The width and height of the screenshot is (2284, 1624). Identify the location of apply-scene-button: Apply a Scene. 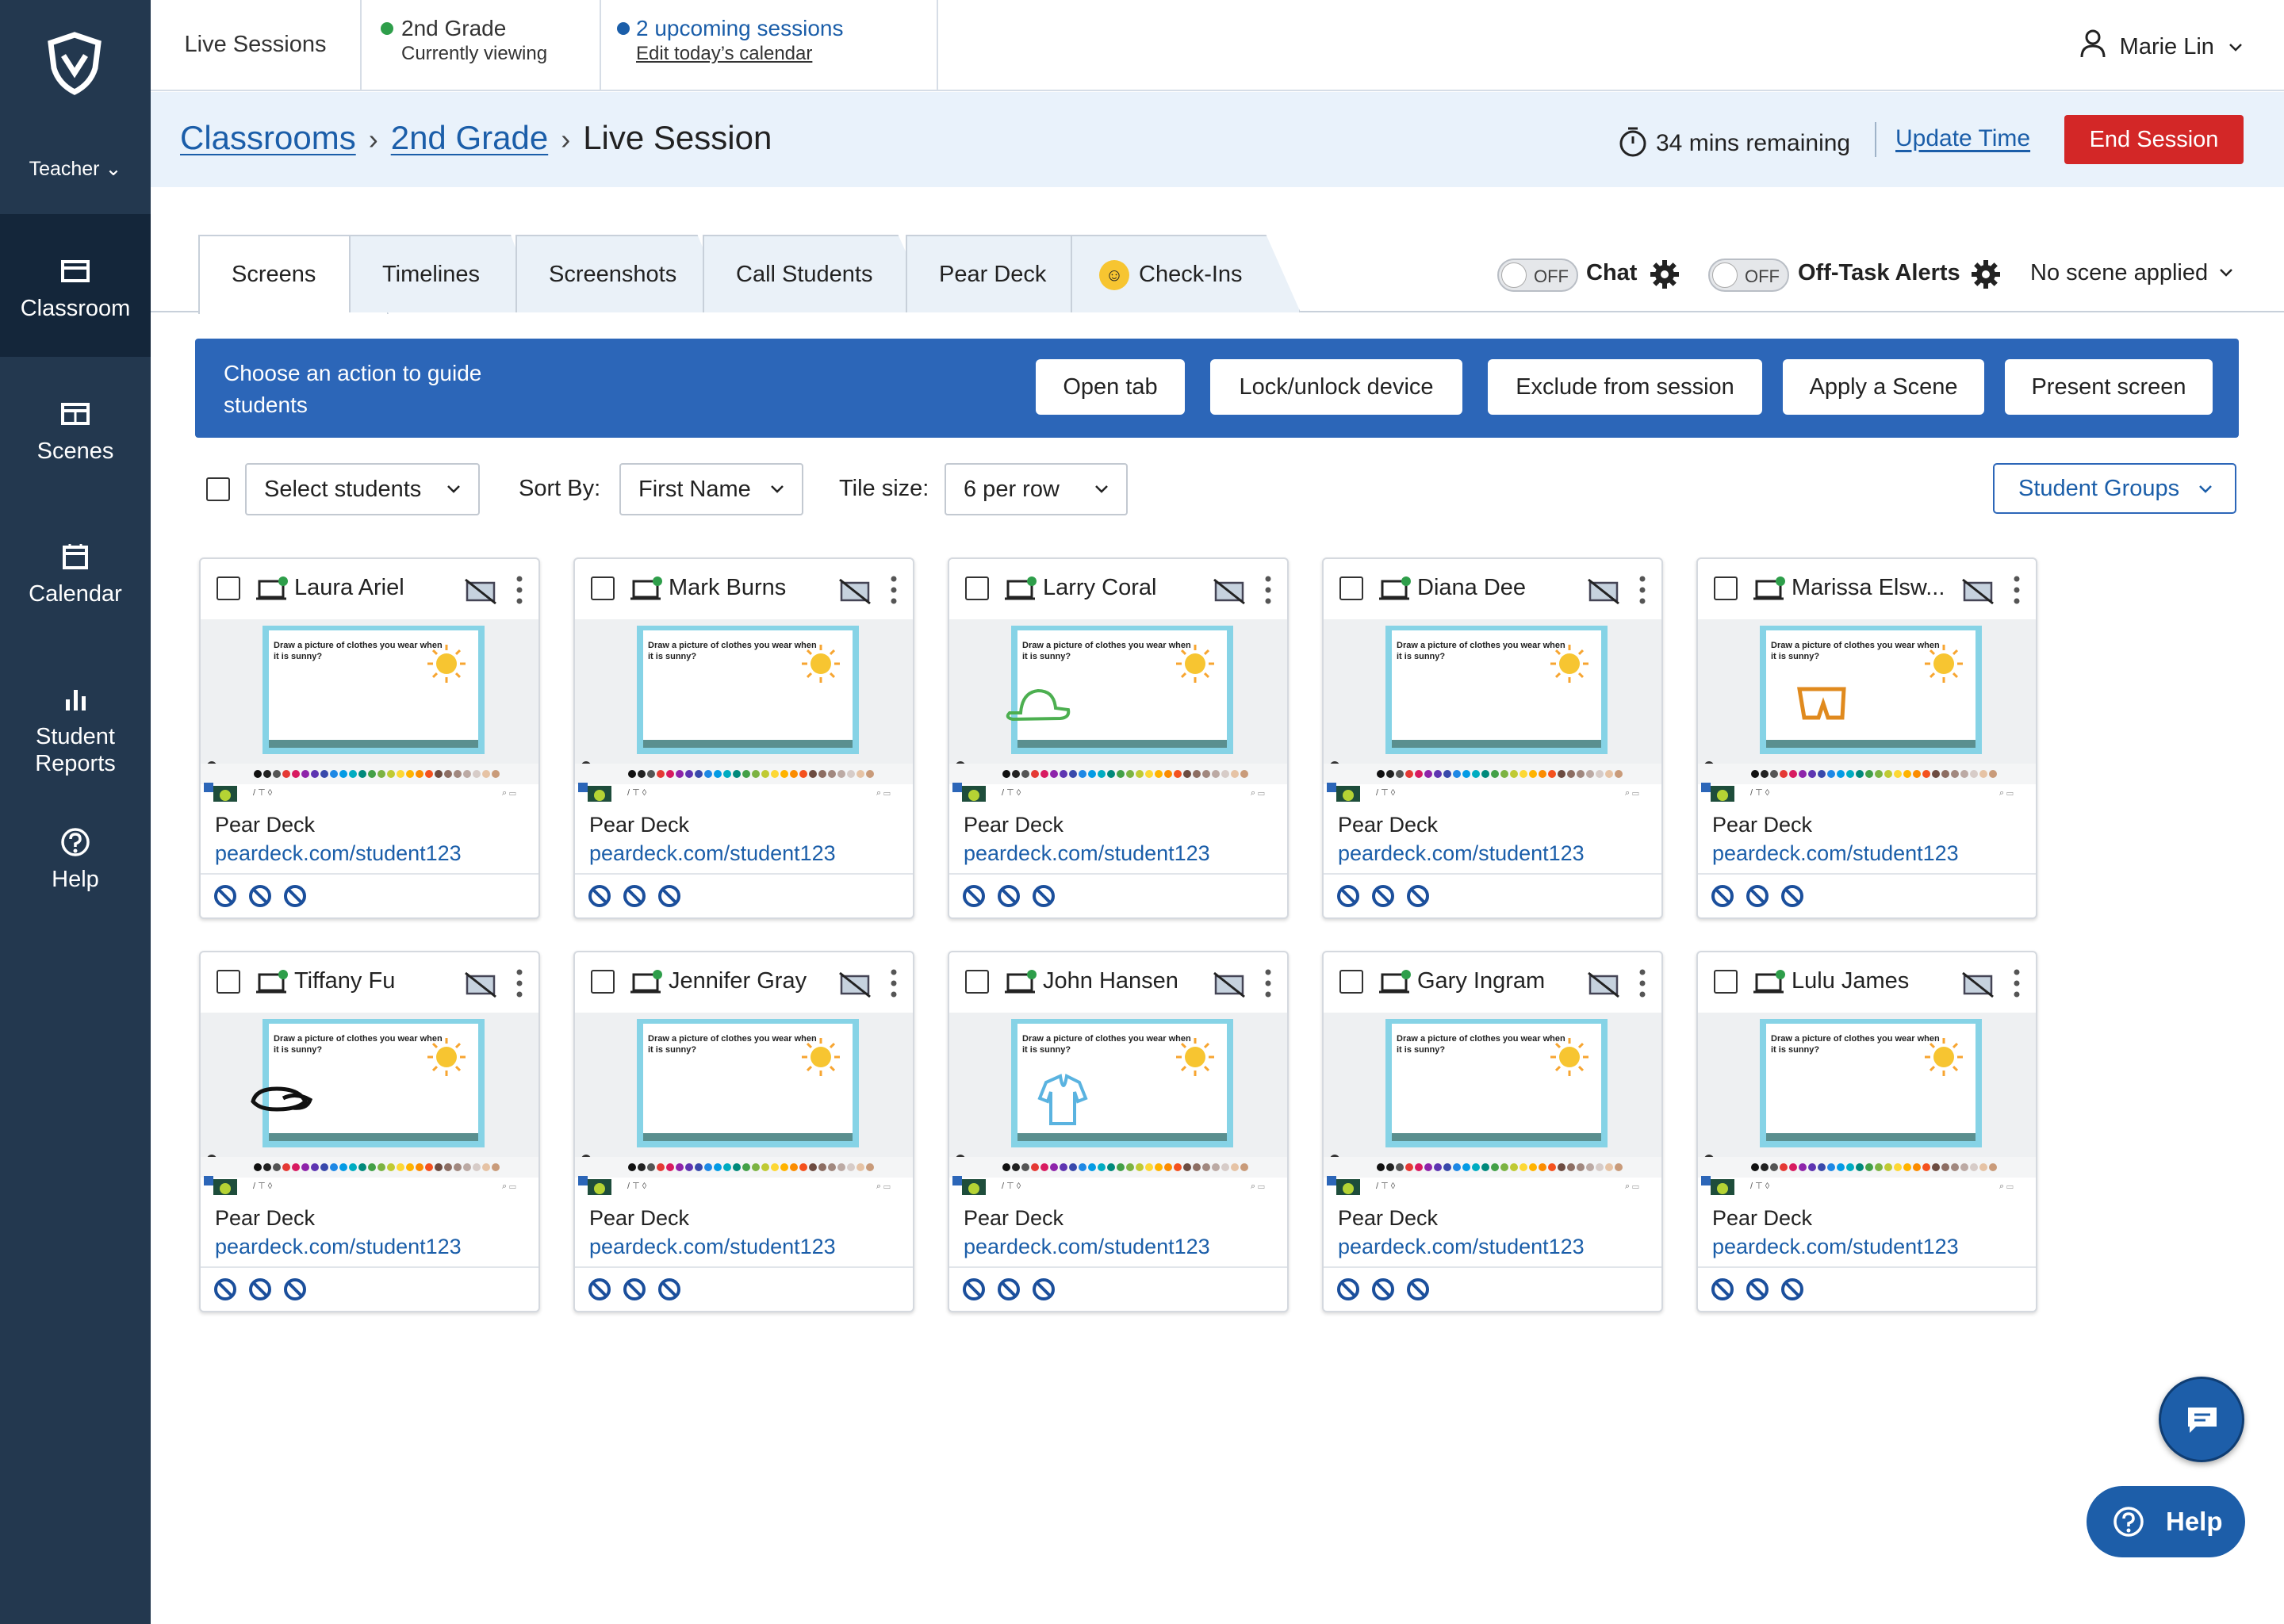
(1883, 387).